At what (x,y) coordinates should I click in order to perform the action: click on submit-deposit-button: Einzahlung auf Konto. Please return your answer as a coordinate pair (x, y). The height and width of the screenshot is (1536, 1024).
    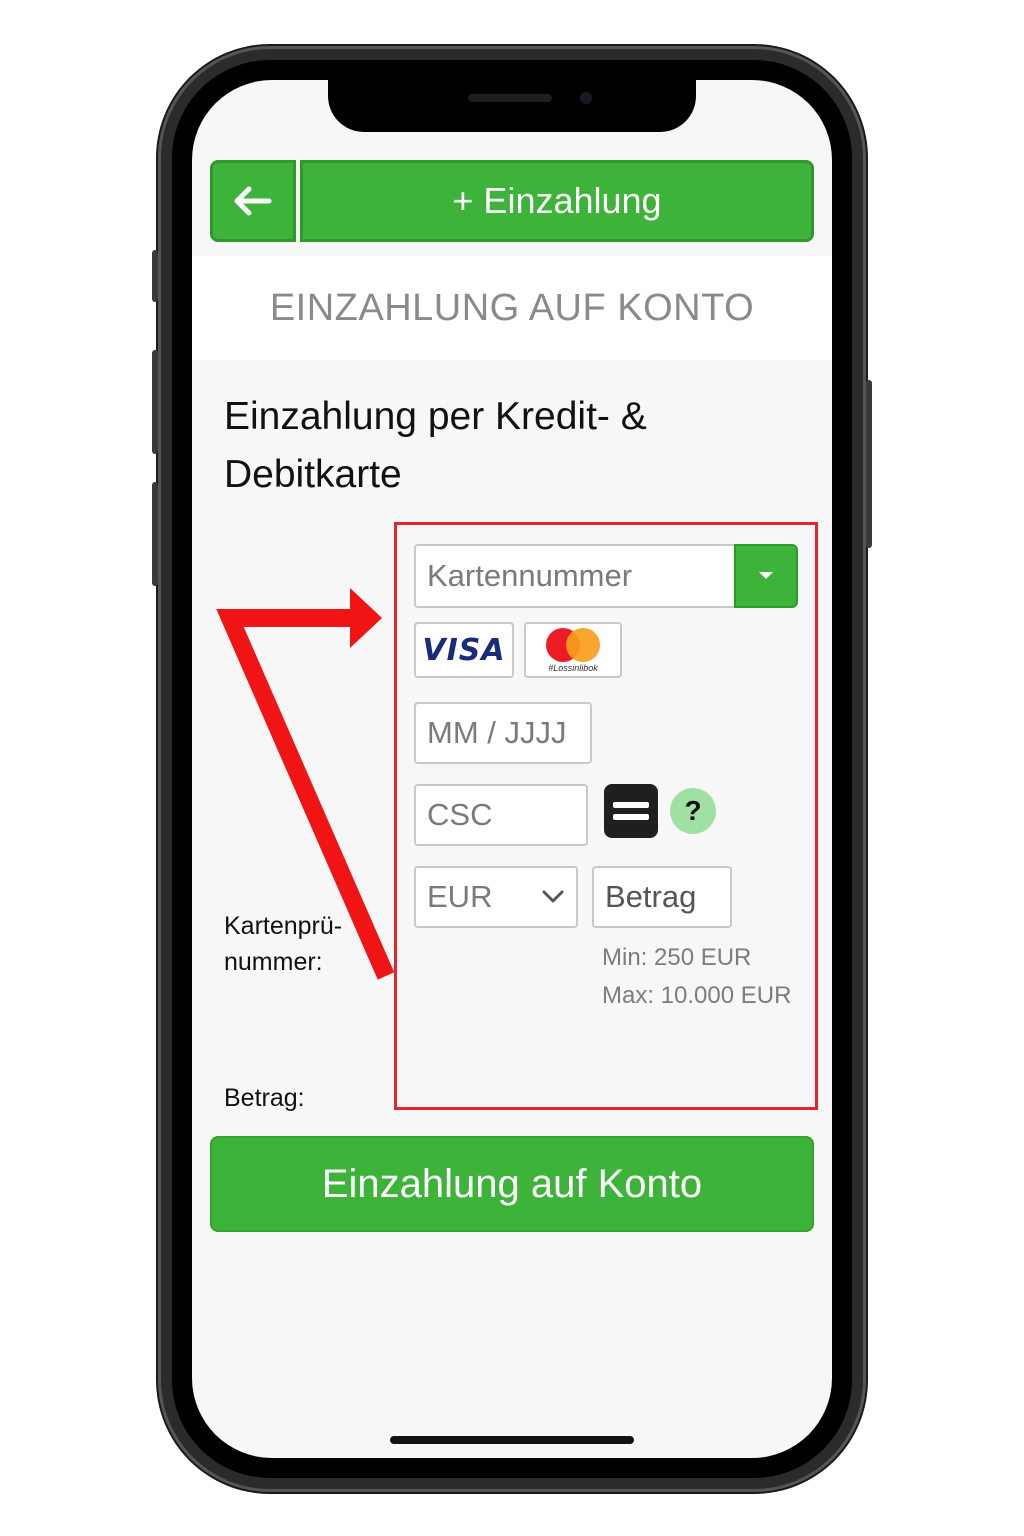
    Looking at the image, I should click on (512, 1184).